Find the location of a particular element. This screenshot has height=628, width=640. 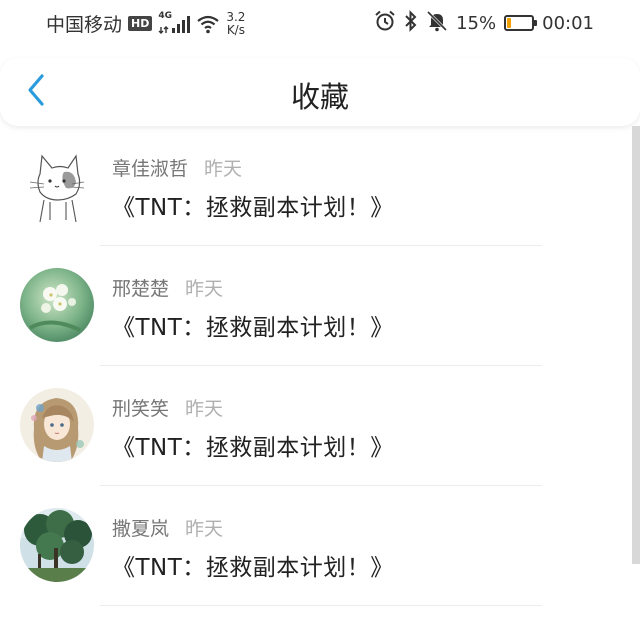

carrier-name: 中国移动 is located at coordinates (84, 25).